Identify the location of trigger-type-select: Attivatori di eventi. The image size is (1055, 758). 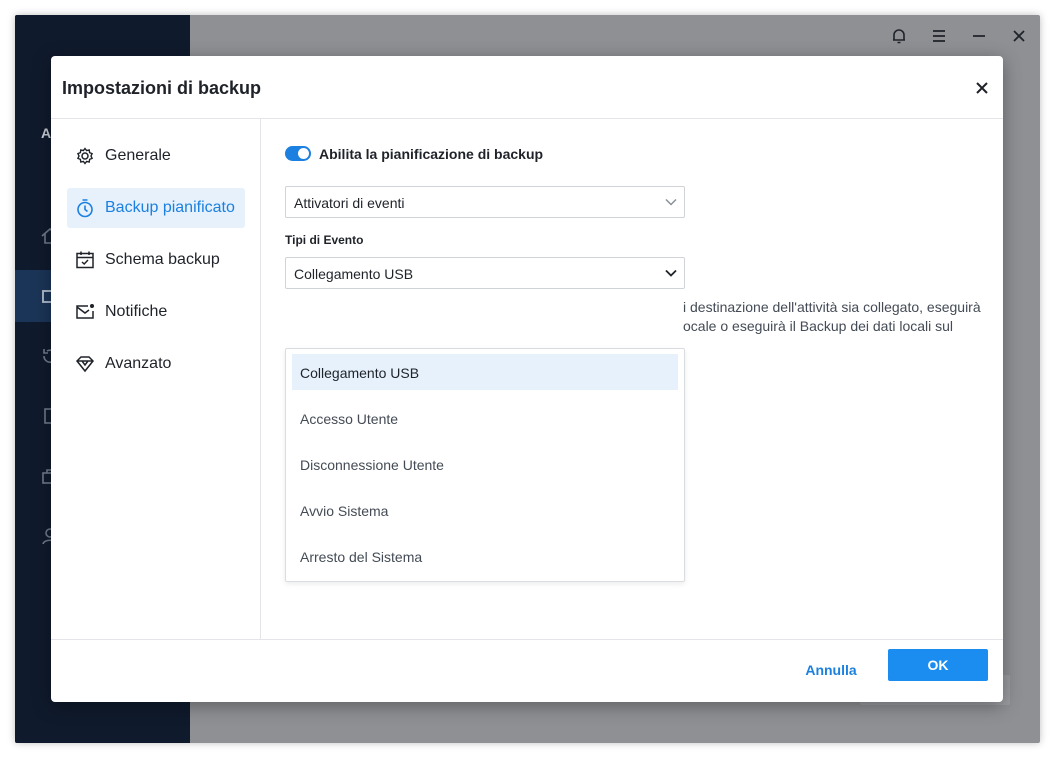
(485, 202).